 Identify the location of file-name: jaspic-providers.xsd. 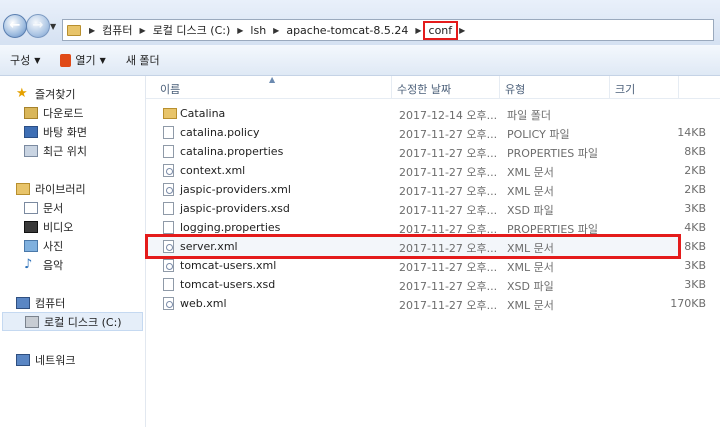
(235, 208).